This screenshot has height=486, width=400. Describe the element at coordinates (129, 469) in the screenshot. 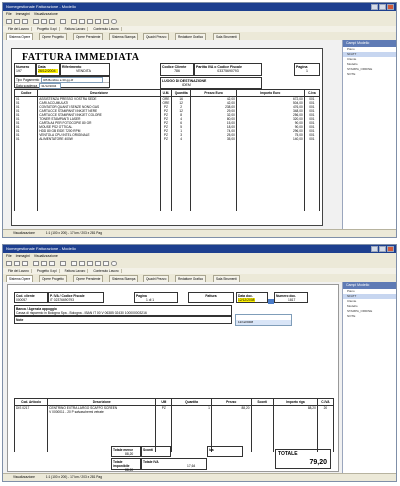

I see `taxable-total-value: 88,20` at that location.